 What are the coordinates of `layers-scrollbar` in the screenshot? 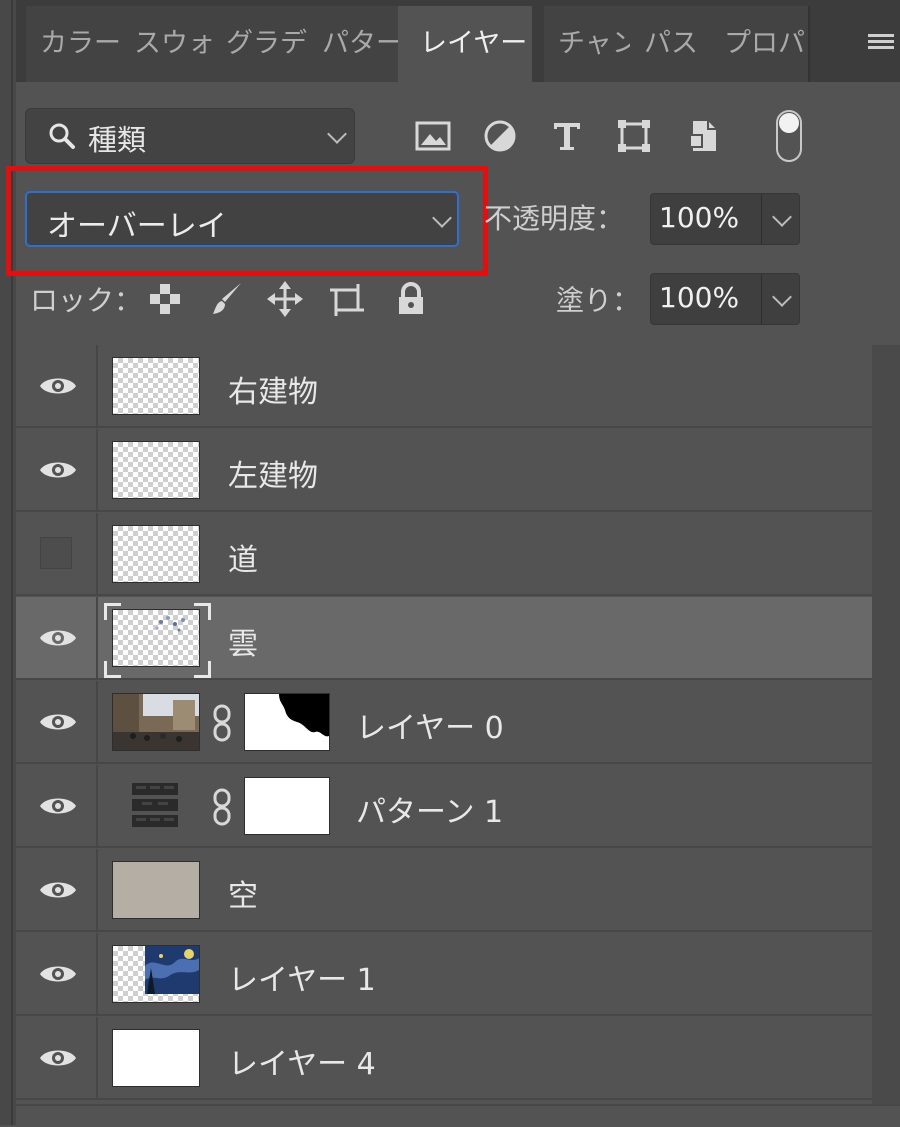 It's located at (886, 725).